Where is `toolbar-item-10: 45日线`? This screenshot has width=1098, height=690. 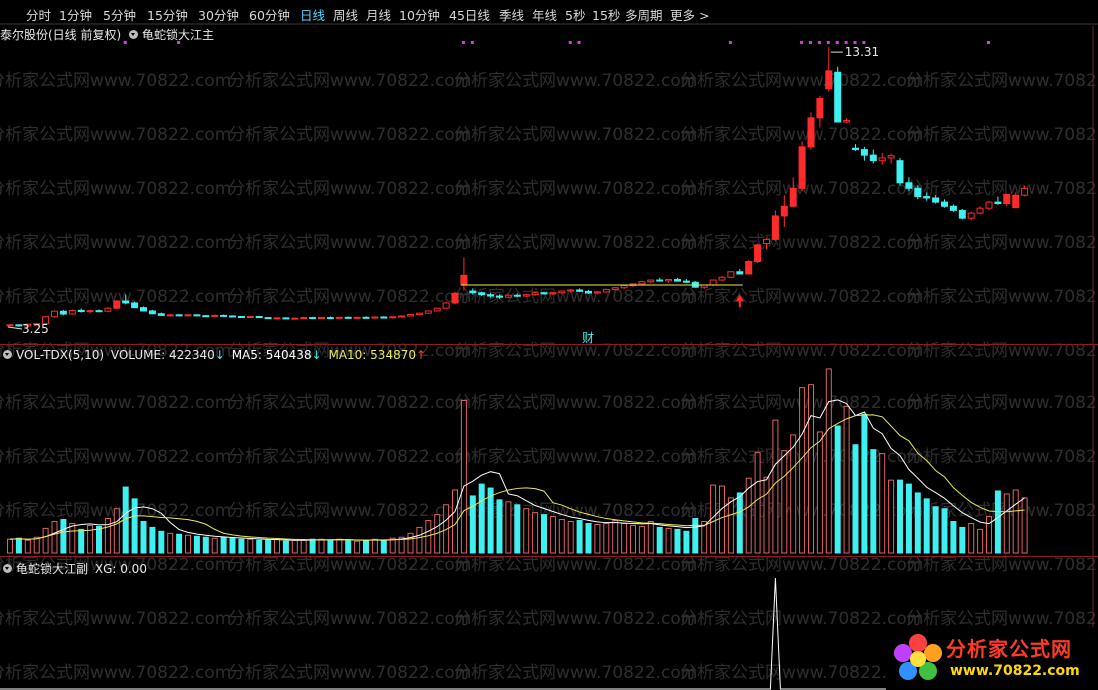 toolbar-item-10: 45日线 is located at coordinates (469, 14).